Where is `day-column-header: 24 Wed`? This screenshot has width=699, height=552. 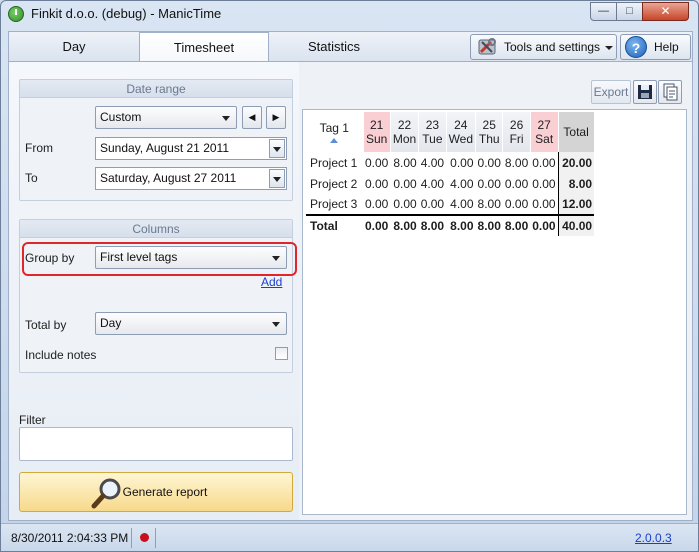 day-column-header: 24 Wed is located at coordinates (461, 132).